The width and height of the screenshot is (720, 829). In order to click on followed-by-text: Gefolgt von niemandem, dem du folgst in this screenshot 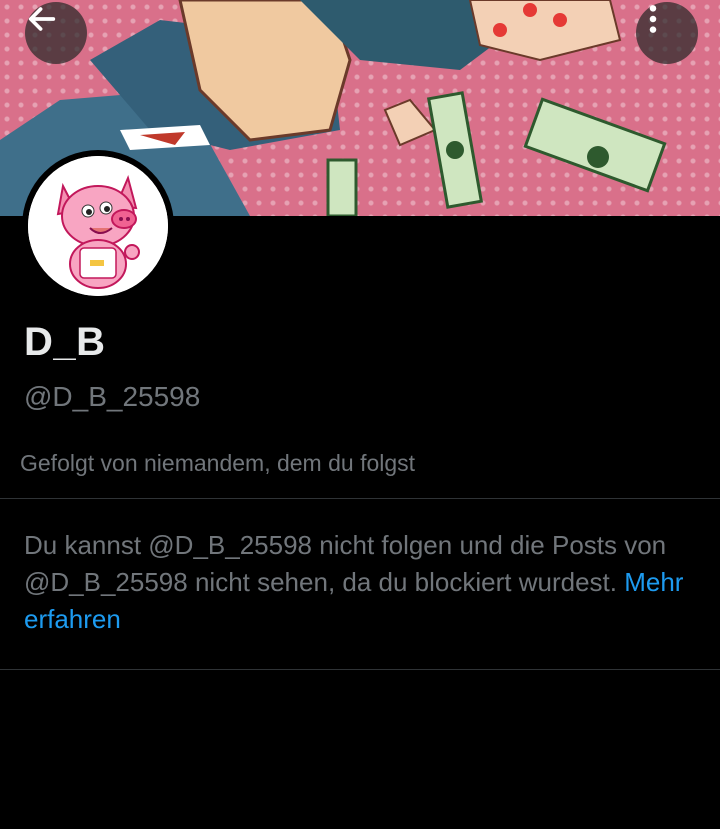, I will do `click(217, 463)`.